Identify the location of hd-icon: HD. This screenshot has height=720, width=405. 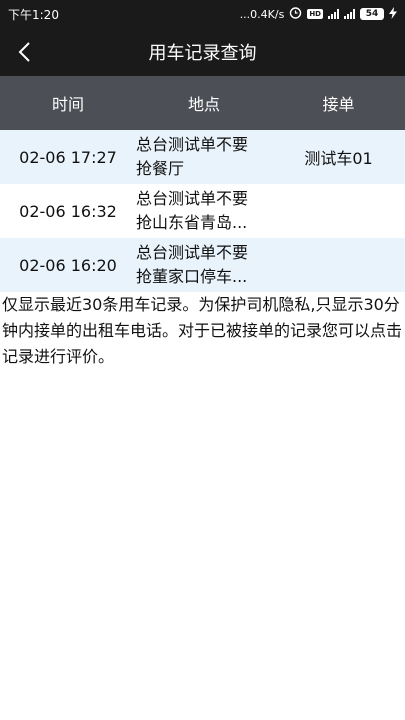
(315, 14).